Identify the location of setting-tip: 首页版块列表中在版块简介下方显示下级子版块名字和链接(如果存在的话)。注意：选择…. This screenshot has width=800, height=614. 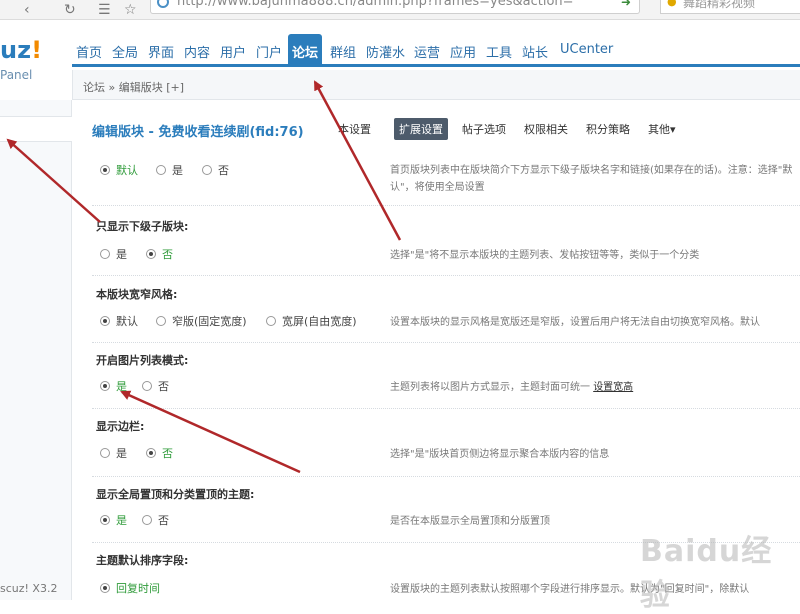
(591, 179).